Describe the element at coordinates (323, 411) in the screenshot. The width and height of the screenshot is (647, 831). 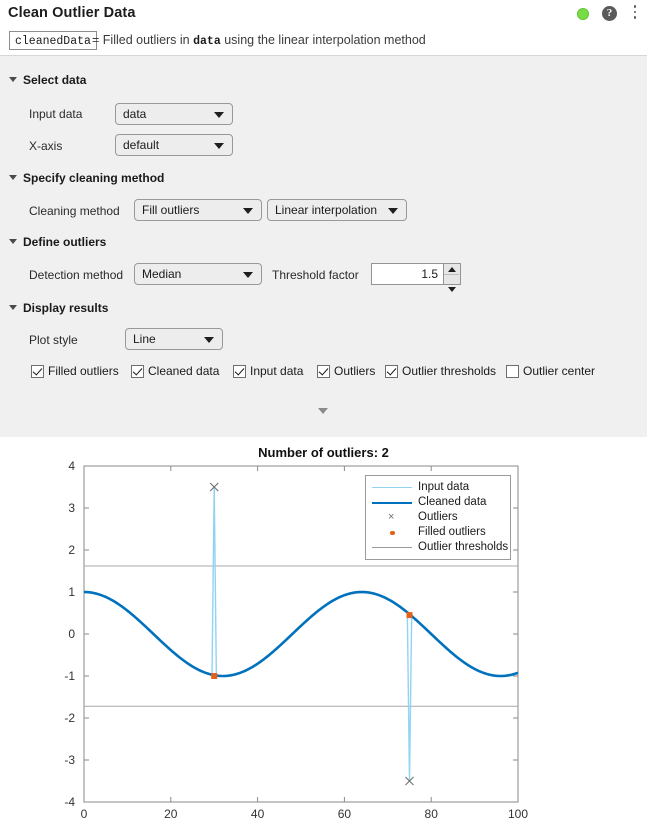
I see `panel-collapse-chevron-down-icon` at that location.